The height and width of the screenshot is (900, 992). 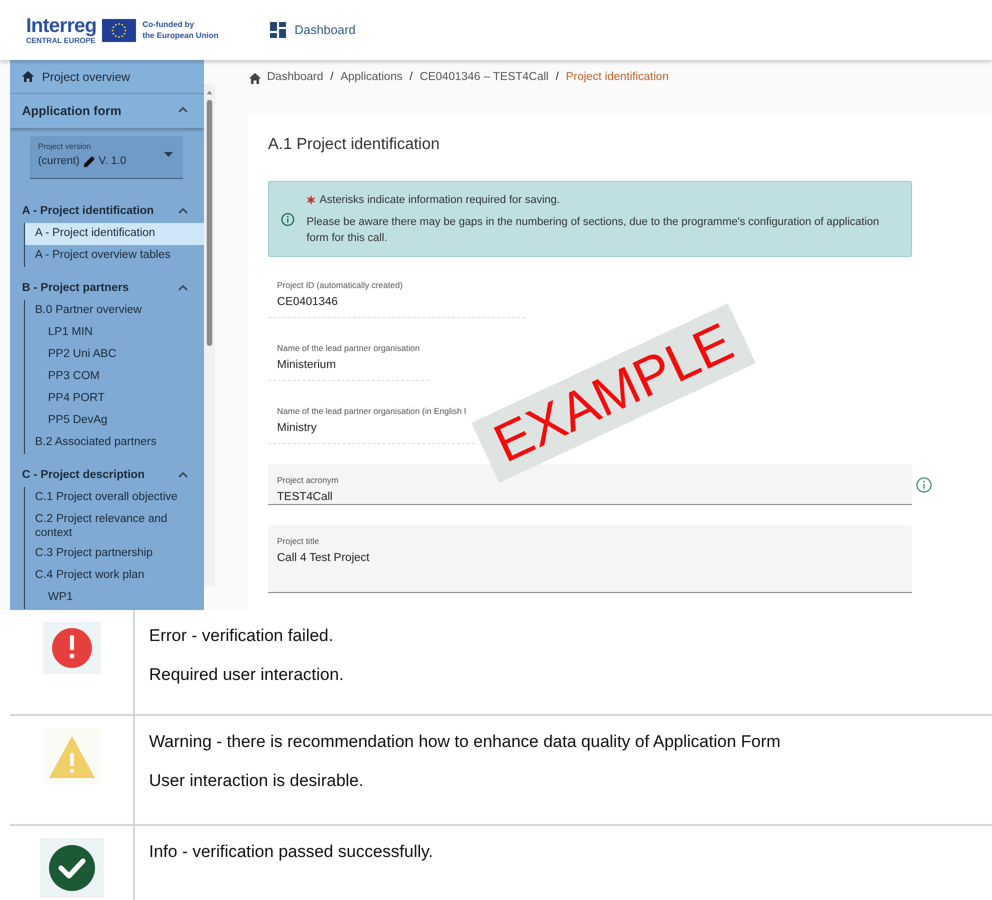 I want to click on breadcrumb-link: Project identification, so click(x=617, y=78).